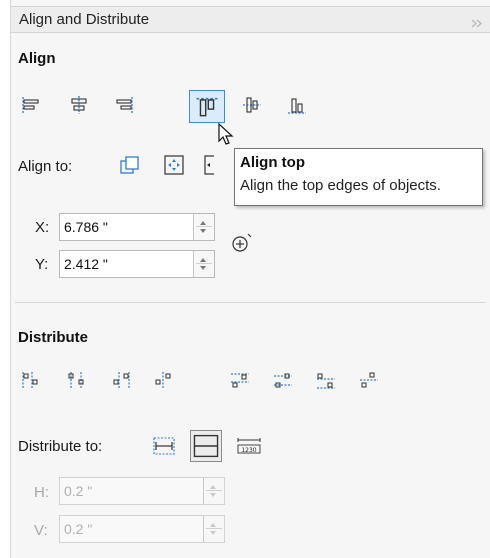 This screenshot has height=558, width=490. I want to click on distribute-to-label: Distribute to:, so click(60, 446).